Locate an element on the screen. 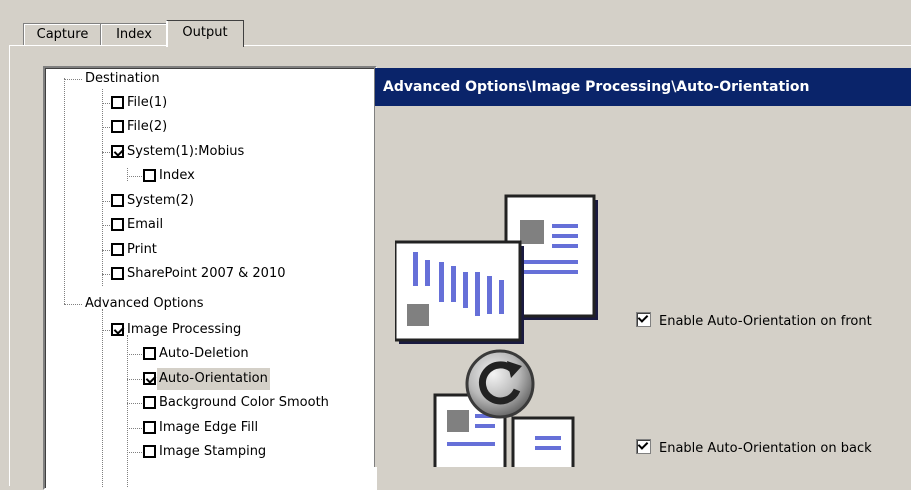 This screenshot has height=490, width=911. tab-output-label: Output is located at coordinates (205, 32).